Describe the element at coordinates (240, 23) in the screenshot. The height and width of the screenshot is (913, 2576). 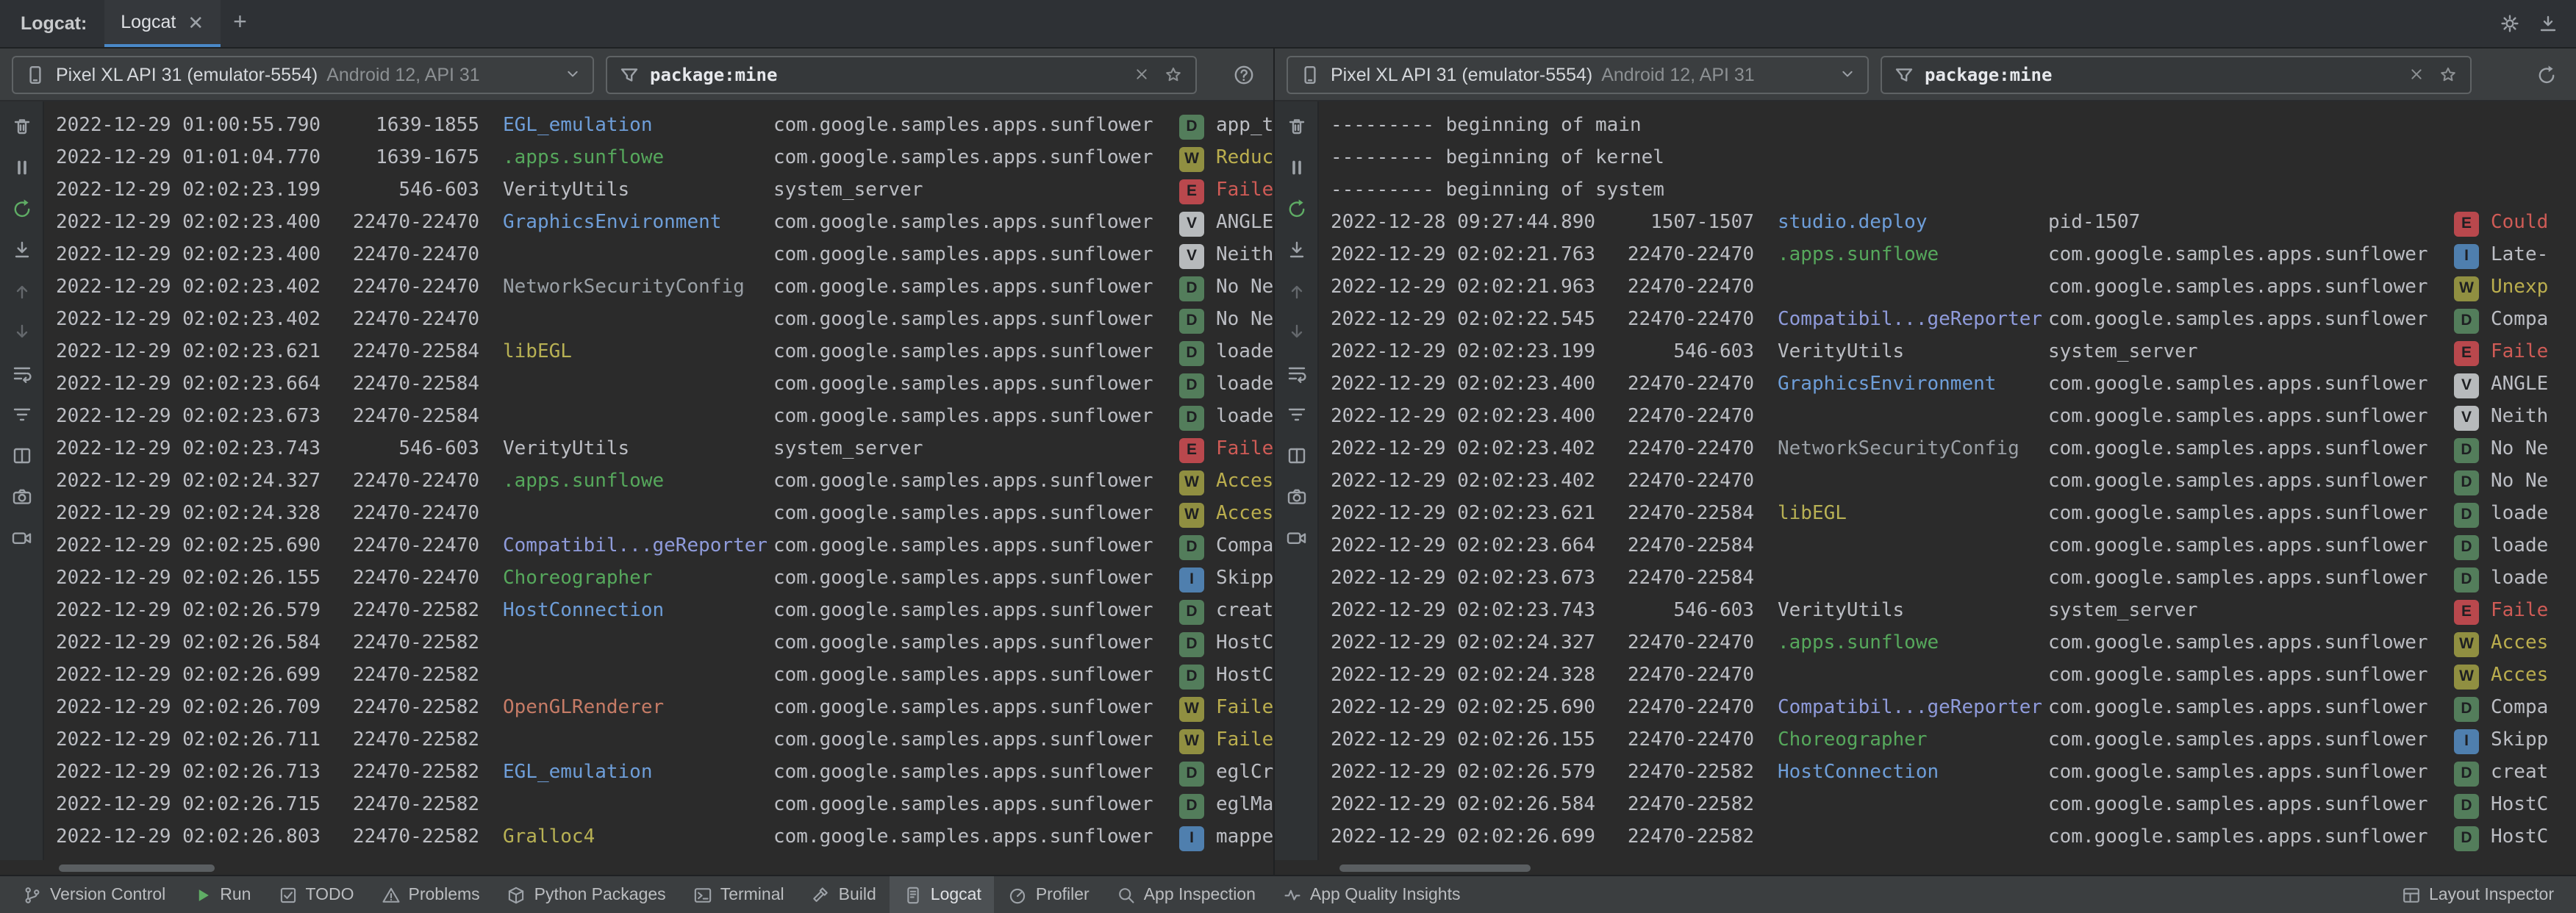
I see `add-tab-button: +` at that location.